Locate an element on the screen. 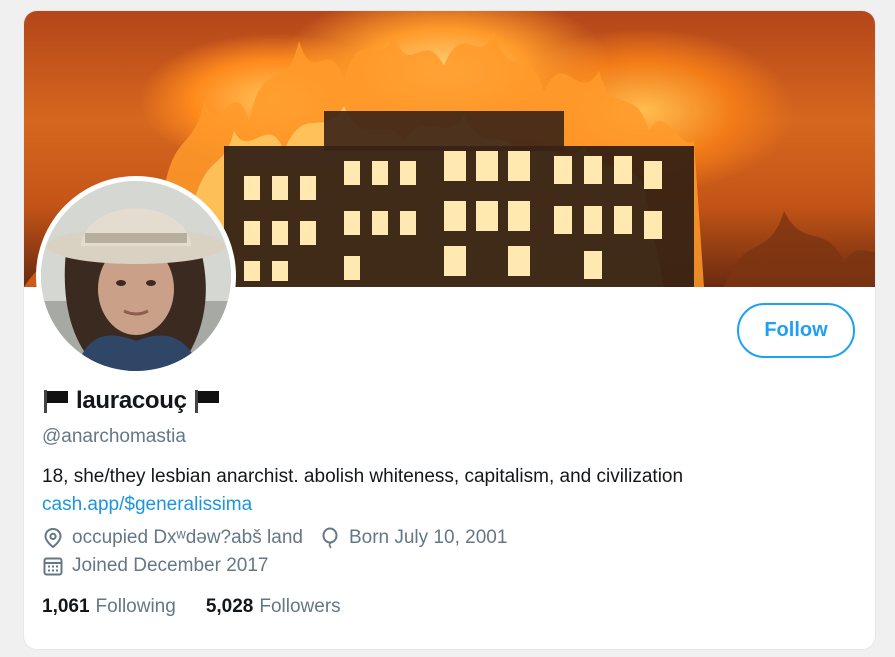 This screenshot has width=895, height=657. following-label: Following is located at coordinates (135, 606).